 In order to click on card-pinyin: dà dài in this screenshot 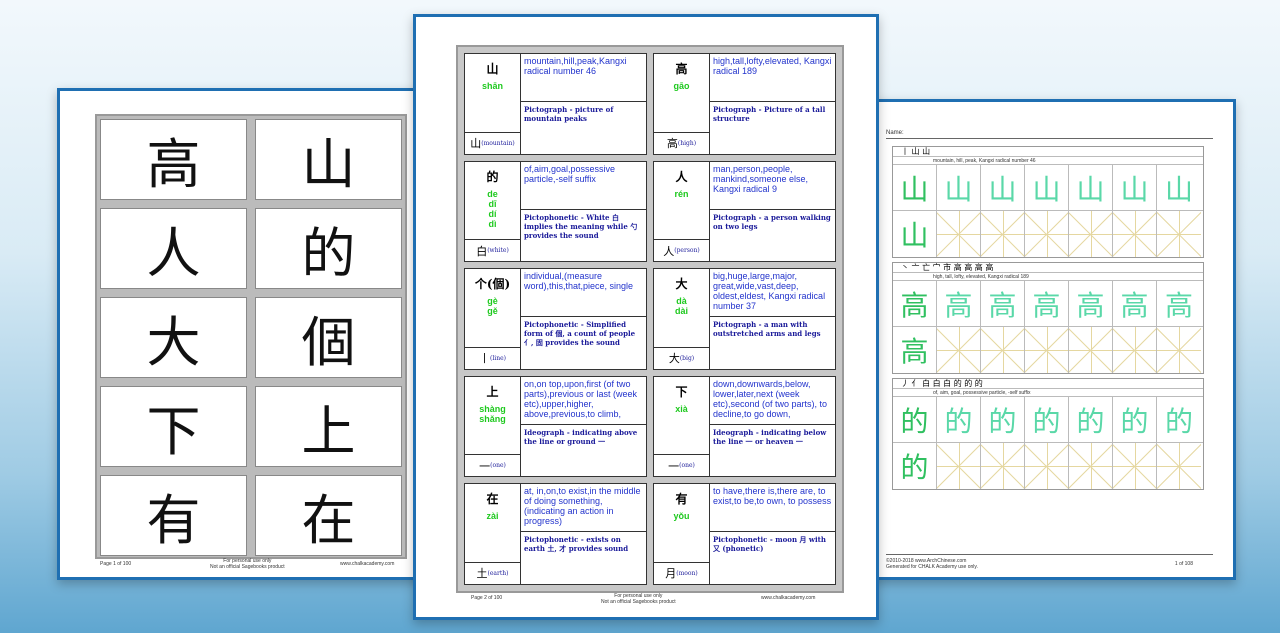, I will do `click(681, 306)`.